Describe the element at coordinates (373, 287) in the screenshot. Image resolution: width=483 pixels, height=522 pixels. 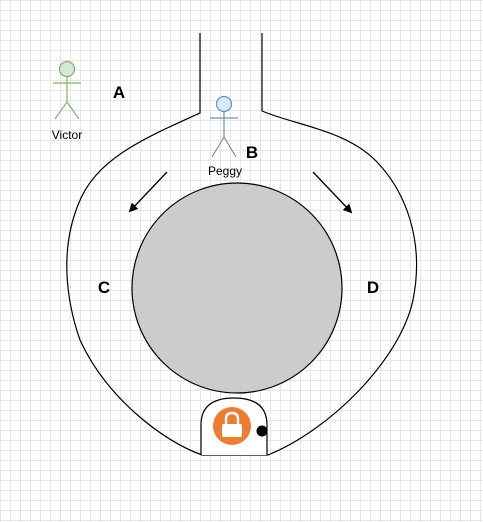
I see `label-d: D` at that location.